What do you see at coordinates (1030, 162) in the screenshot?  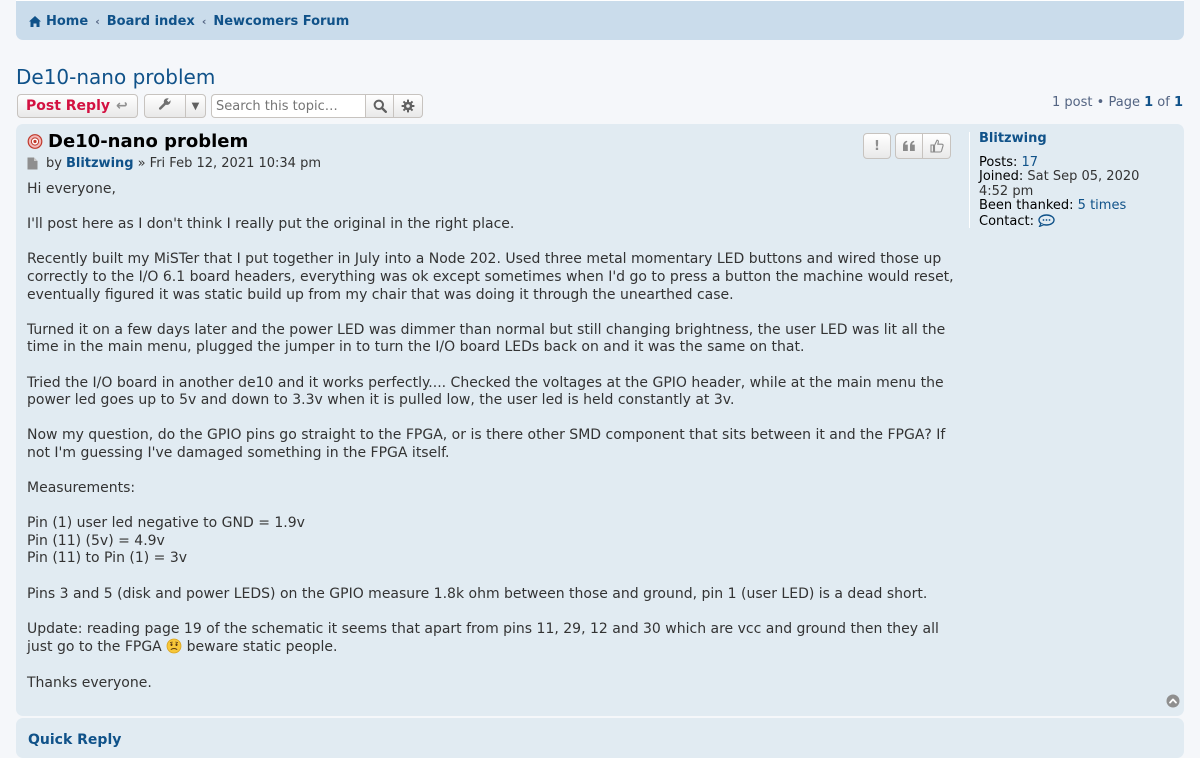 I see `posts-count-link: 17` at bounding box center [1030, 162].